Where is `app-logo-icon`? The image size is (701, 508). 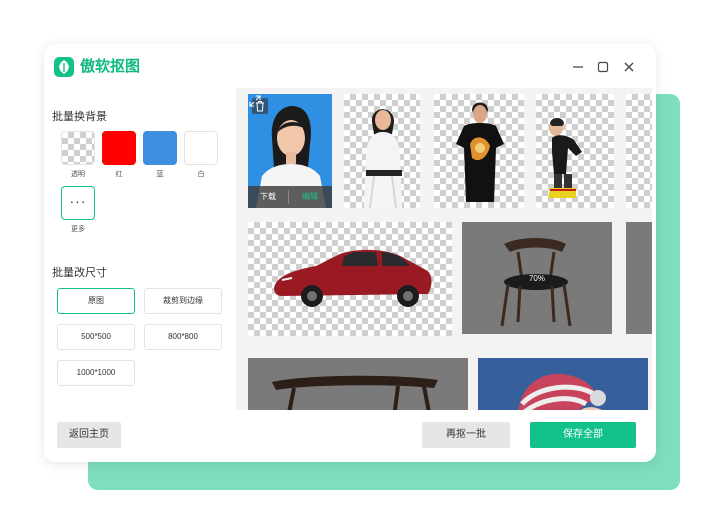 app-logo-icon is located at coordinates (64, 67).